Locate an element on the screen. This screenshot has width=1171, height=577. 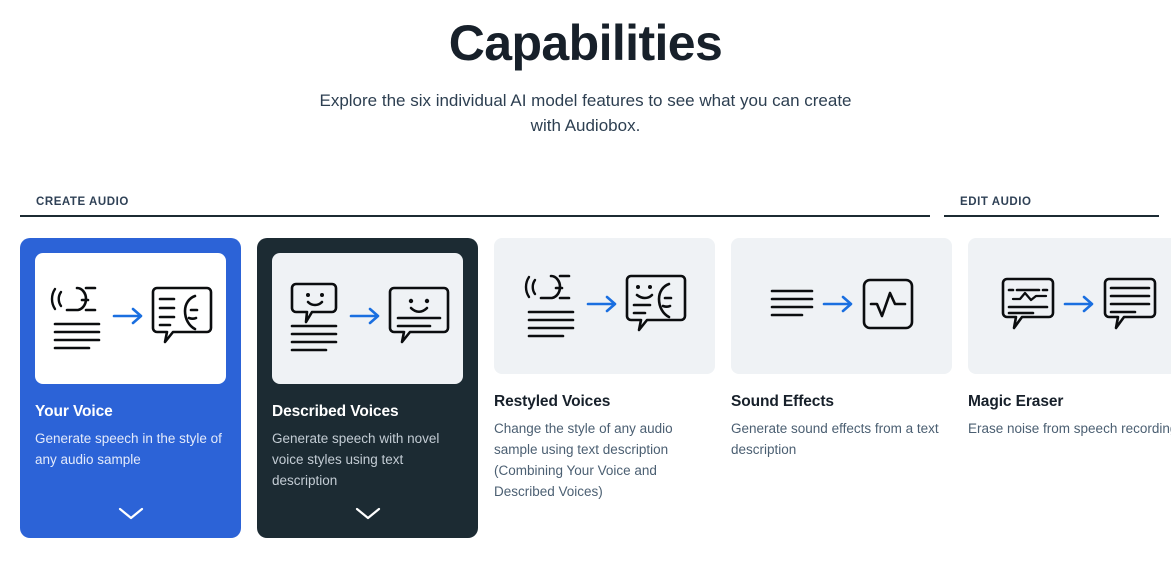
icon-panel-restyled-voices is located at coordinates (604, 306).